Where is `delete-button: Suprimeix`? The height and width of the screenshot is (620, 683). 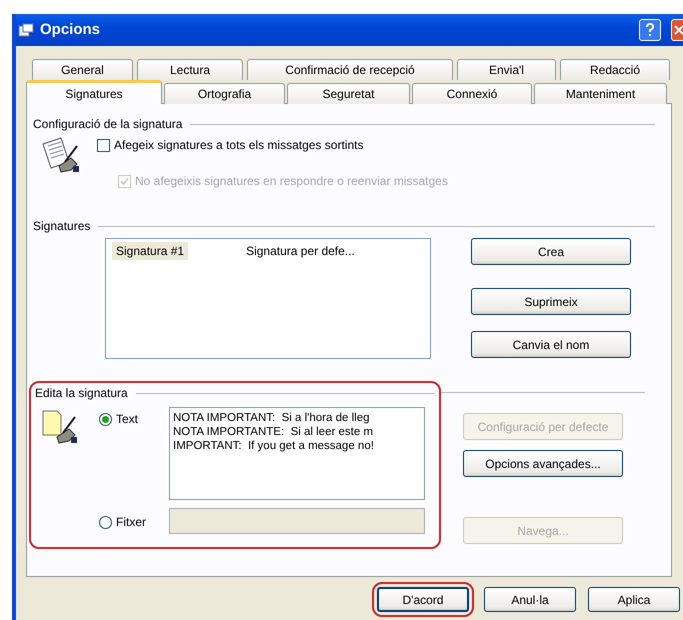
delete-button: Suprimeix is located at coordinates (551, 301).